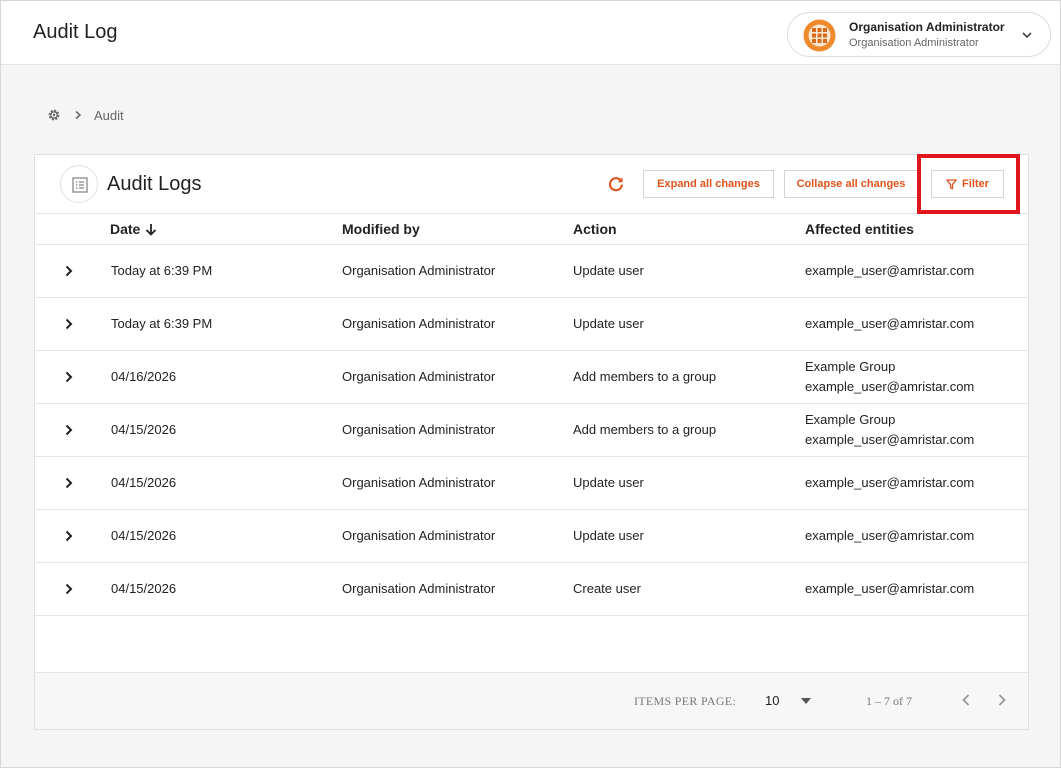  Describe the element at coordinates (154, 184) in the screenshot. I see `card-title: Audit Logs` at that location.